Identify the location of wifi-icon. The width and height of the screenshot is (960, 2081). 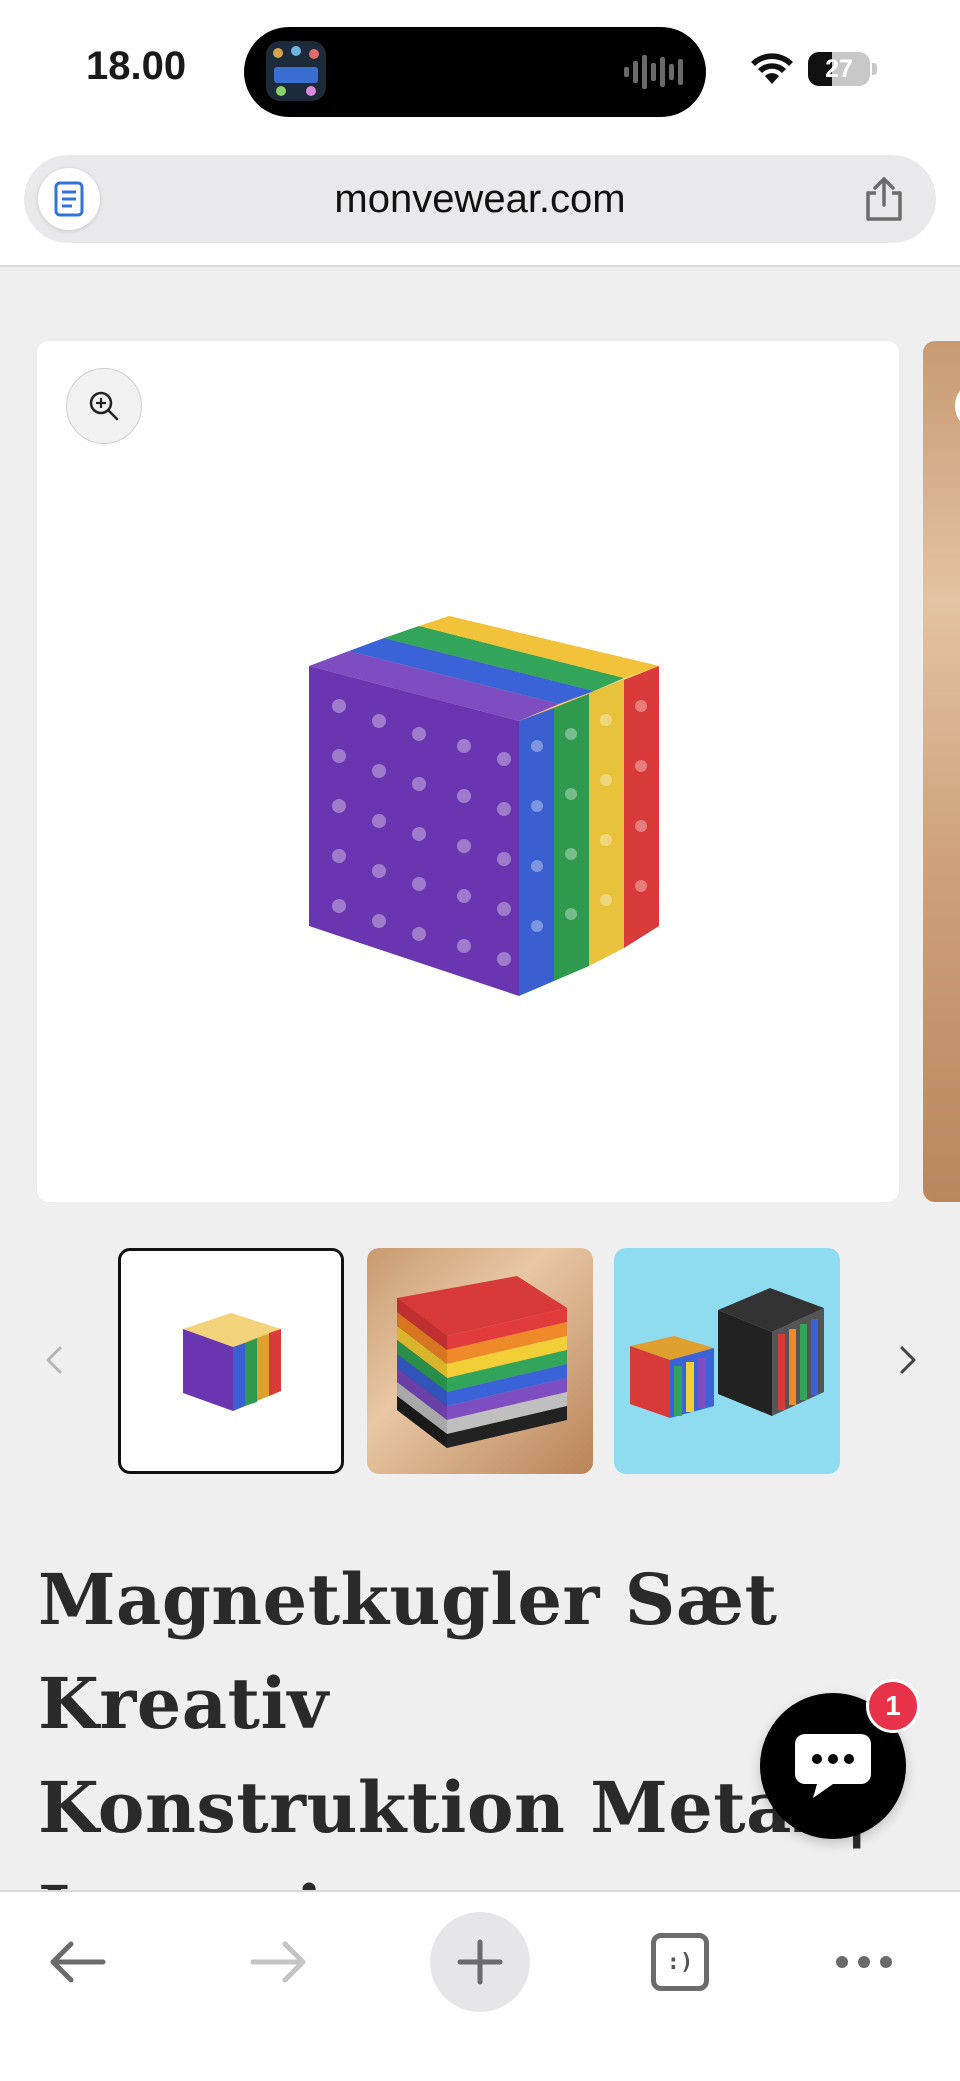
(772, 71).